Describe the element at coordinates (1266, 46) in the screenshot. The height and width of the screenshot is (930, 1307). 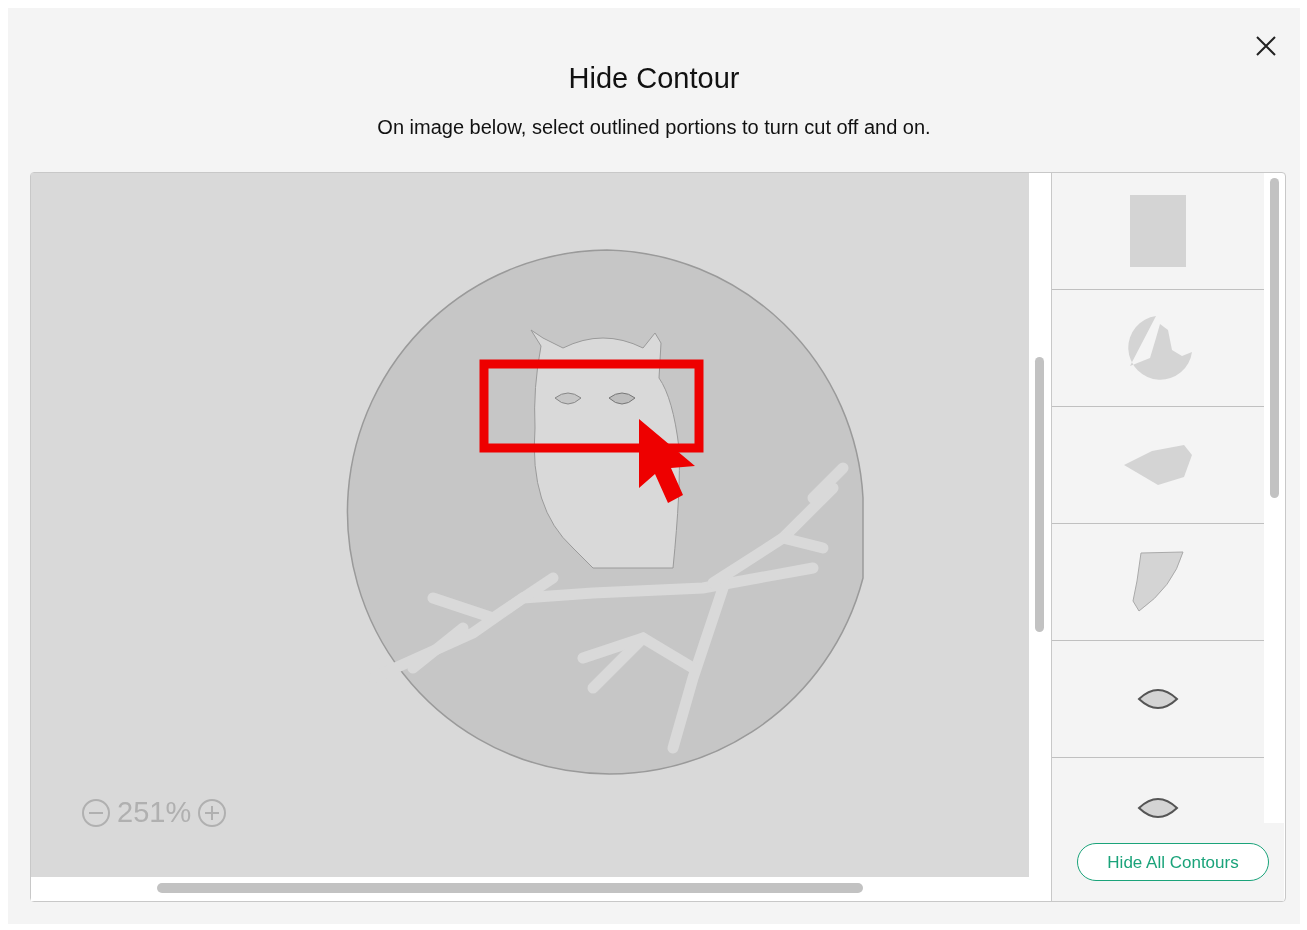
I see `close-icon` at that location.